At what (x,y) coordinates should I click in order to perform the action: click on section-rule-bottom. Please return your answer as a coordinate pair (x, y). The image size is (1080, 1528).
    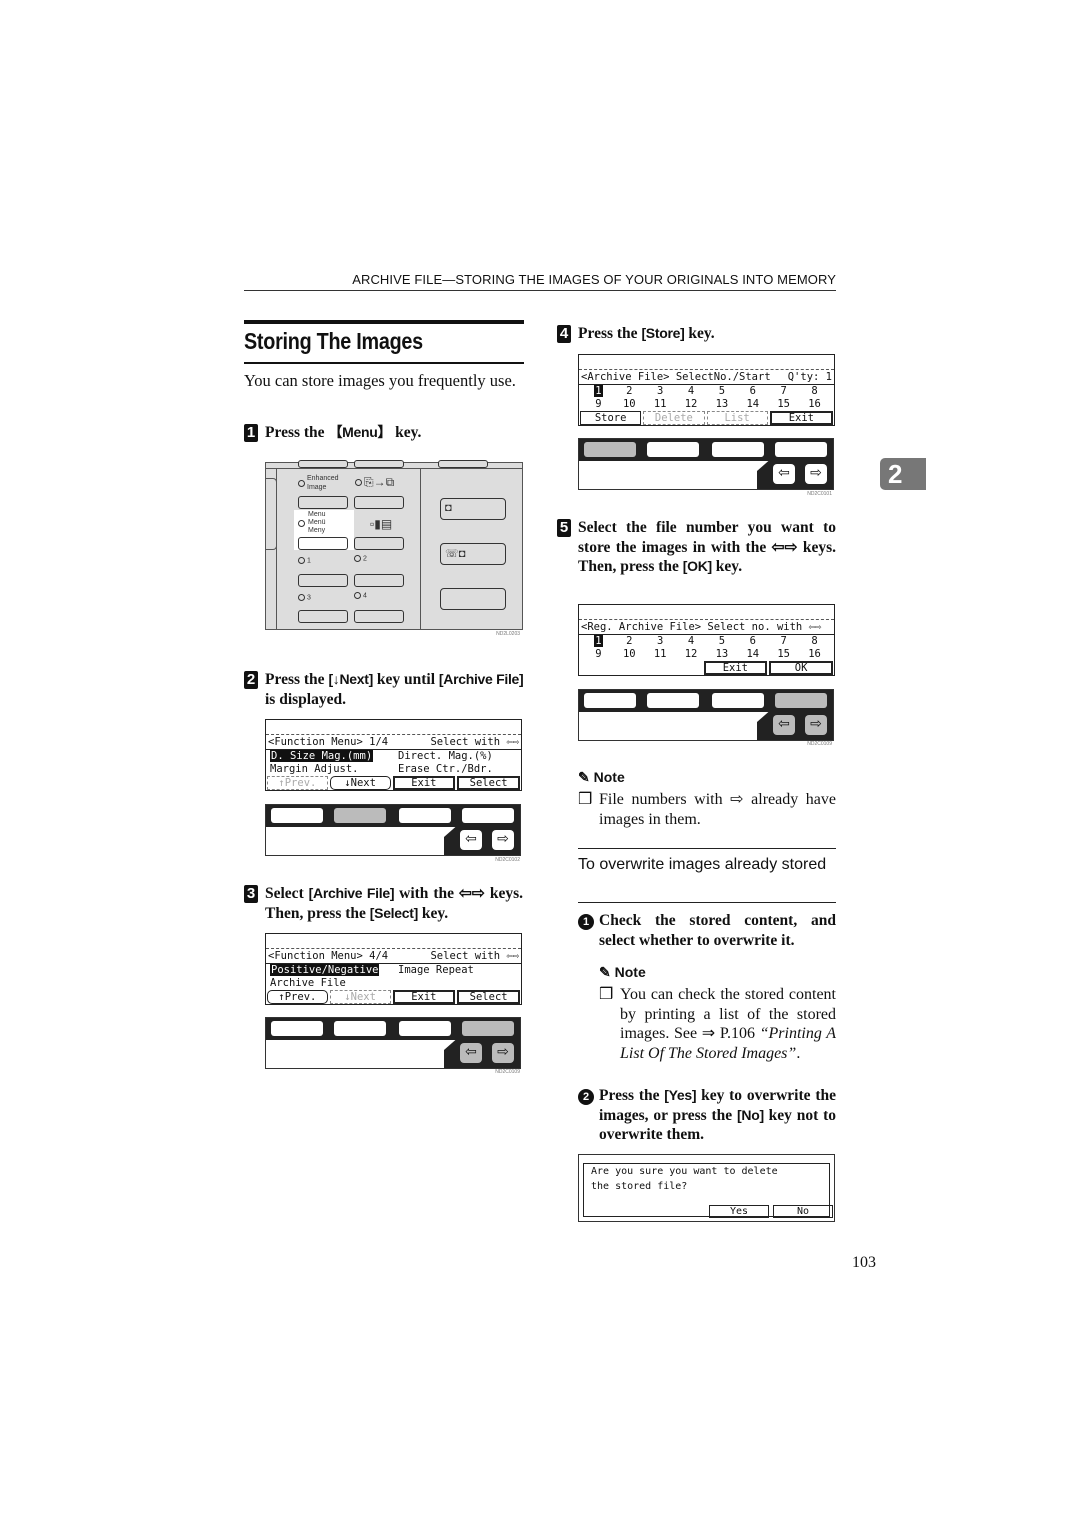
    Looking at the image, I should click on (384, 363).